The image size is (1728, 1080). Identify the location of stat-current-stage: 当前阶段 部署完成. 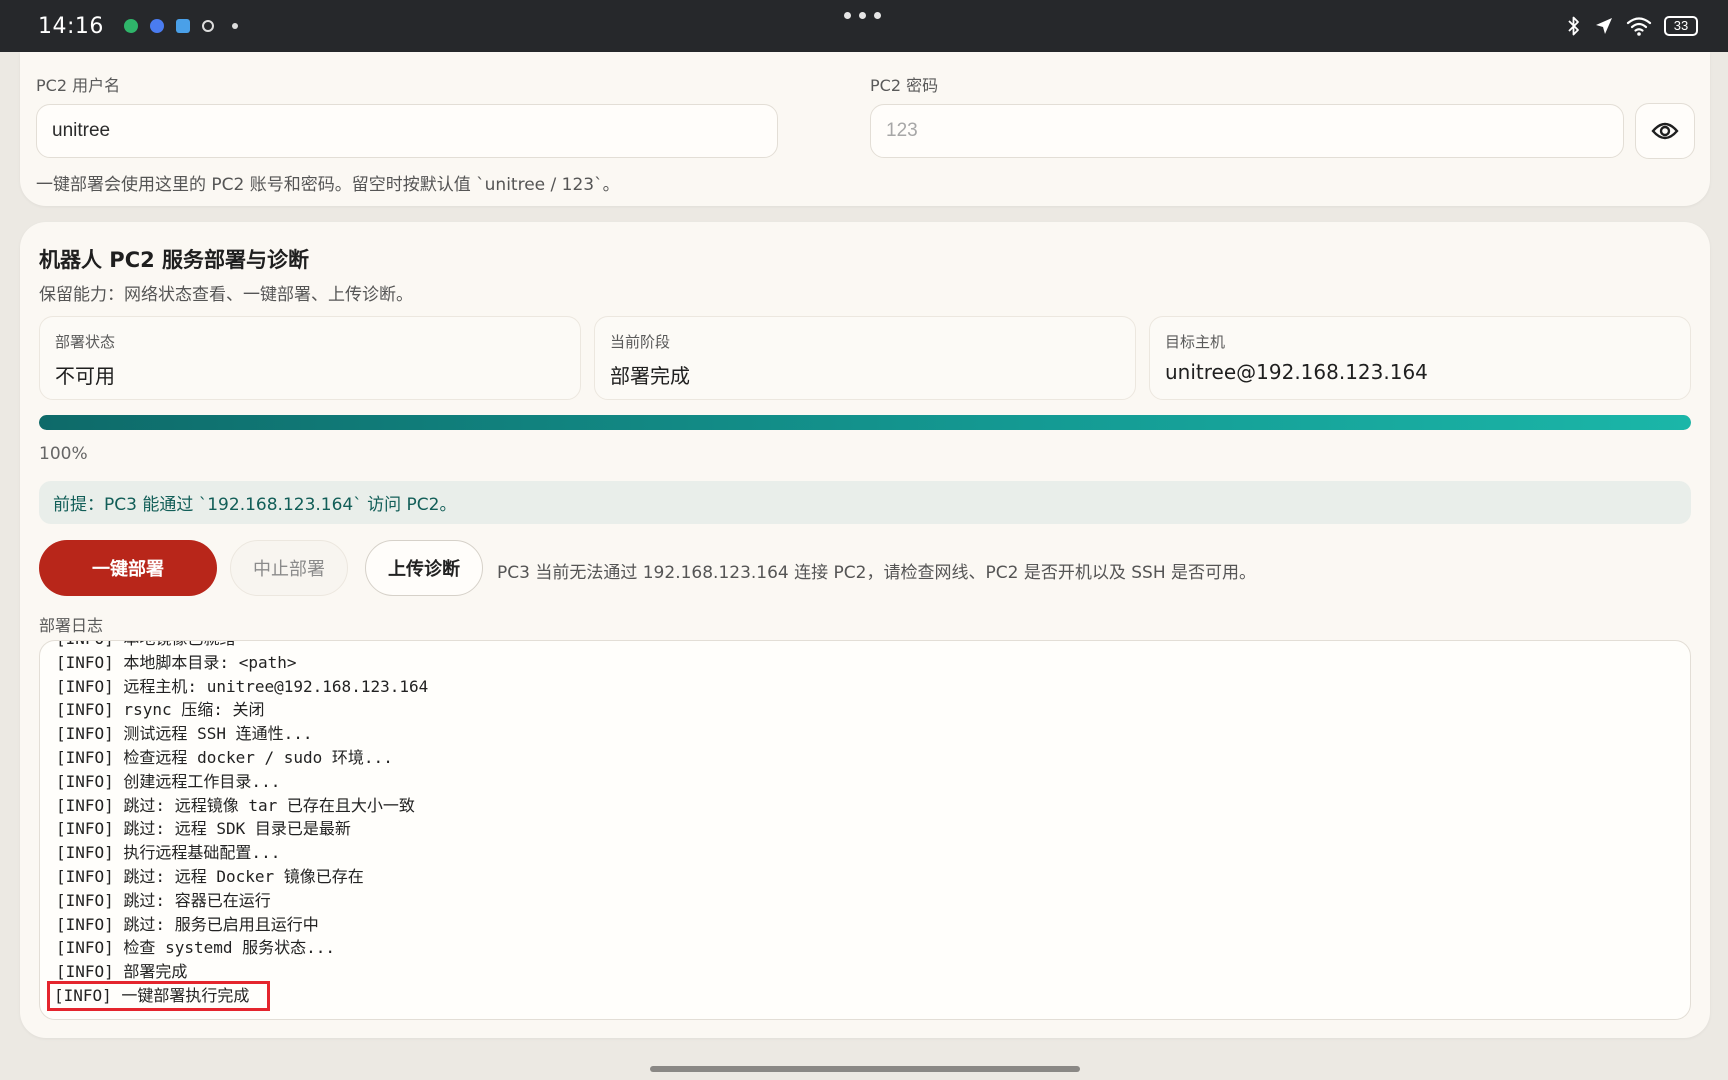
(865, 358).